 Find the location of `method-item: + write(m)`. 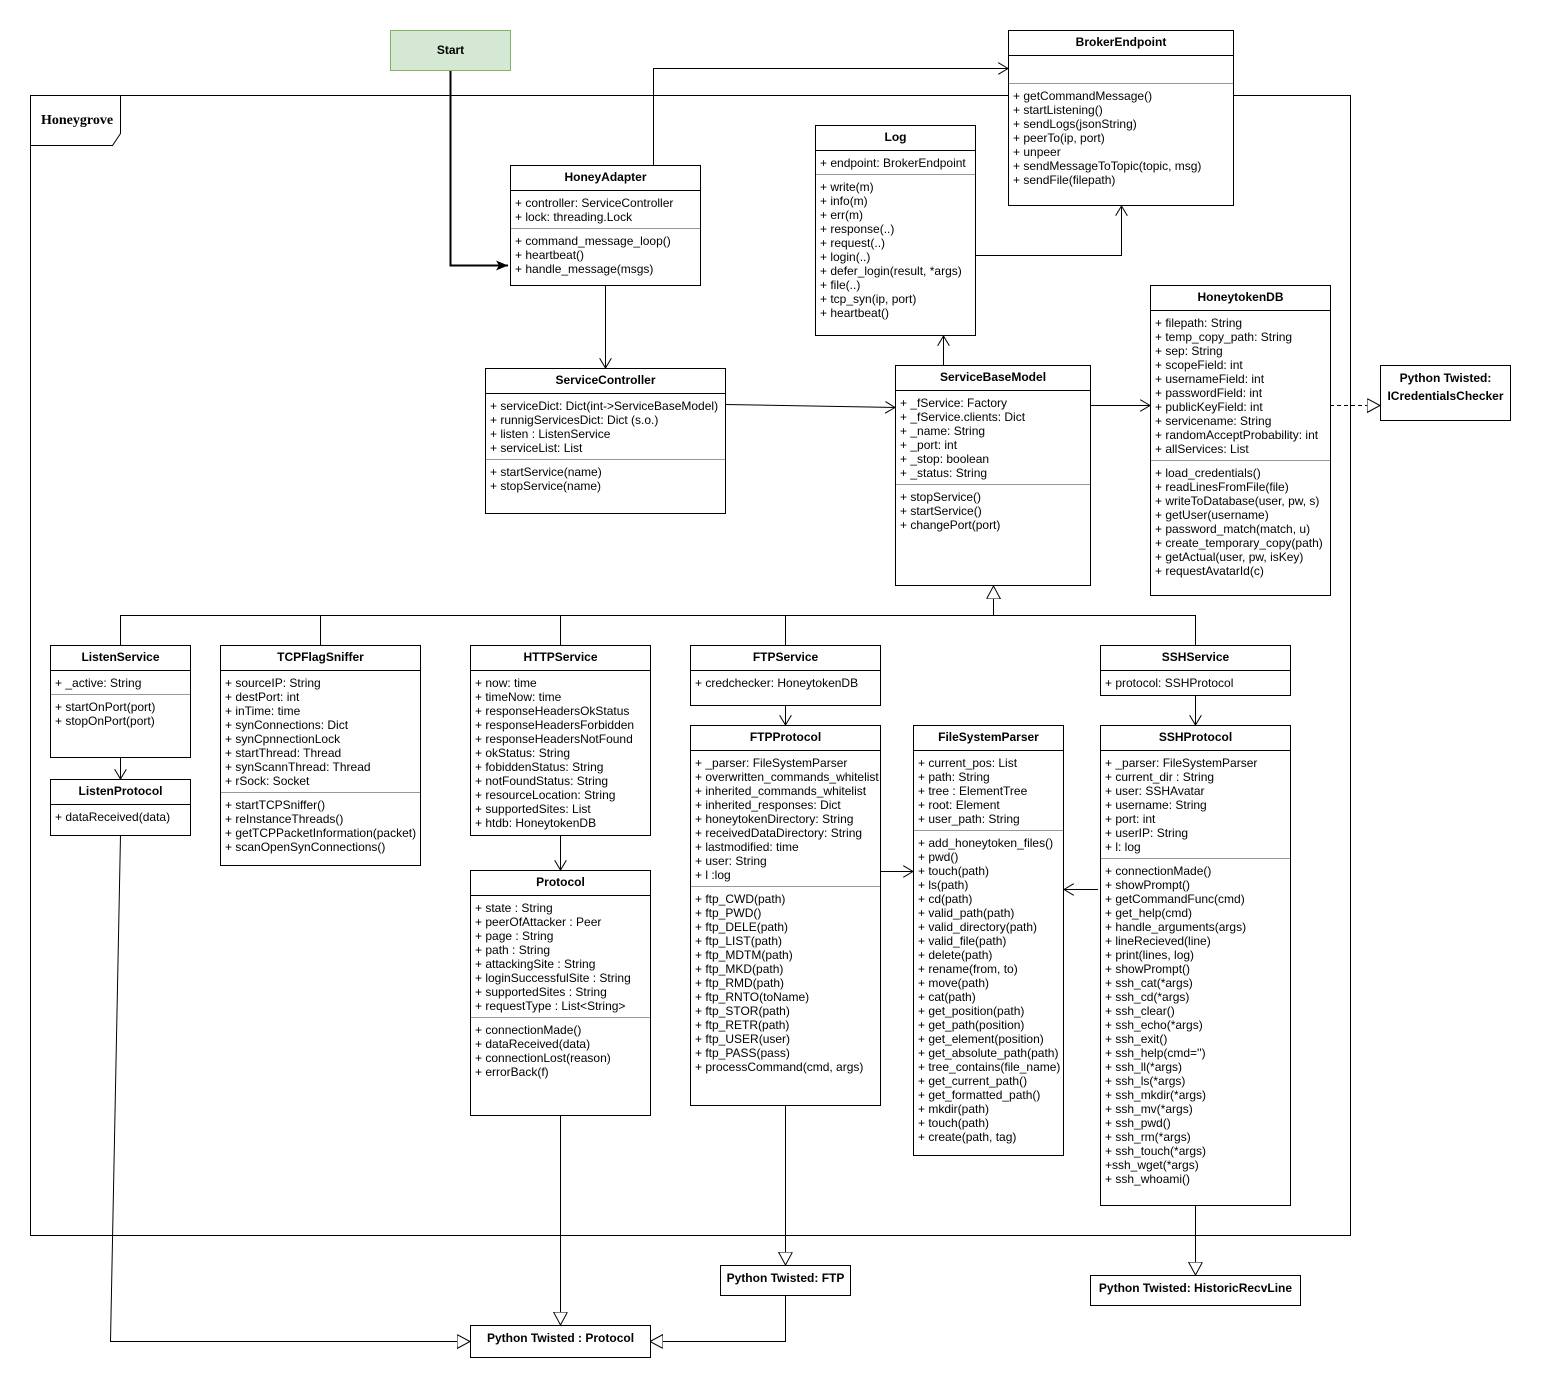

method-item: + write(m) is located at coordinates (847, 187).